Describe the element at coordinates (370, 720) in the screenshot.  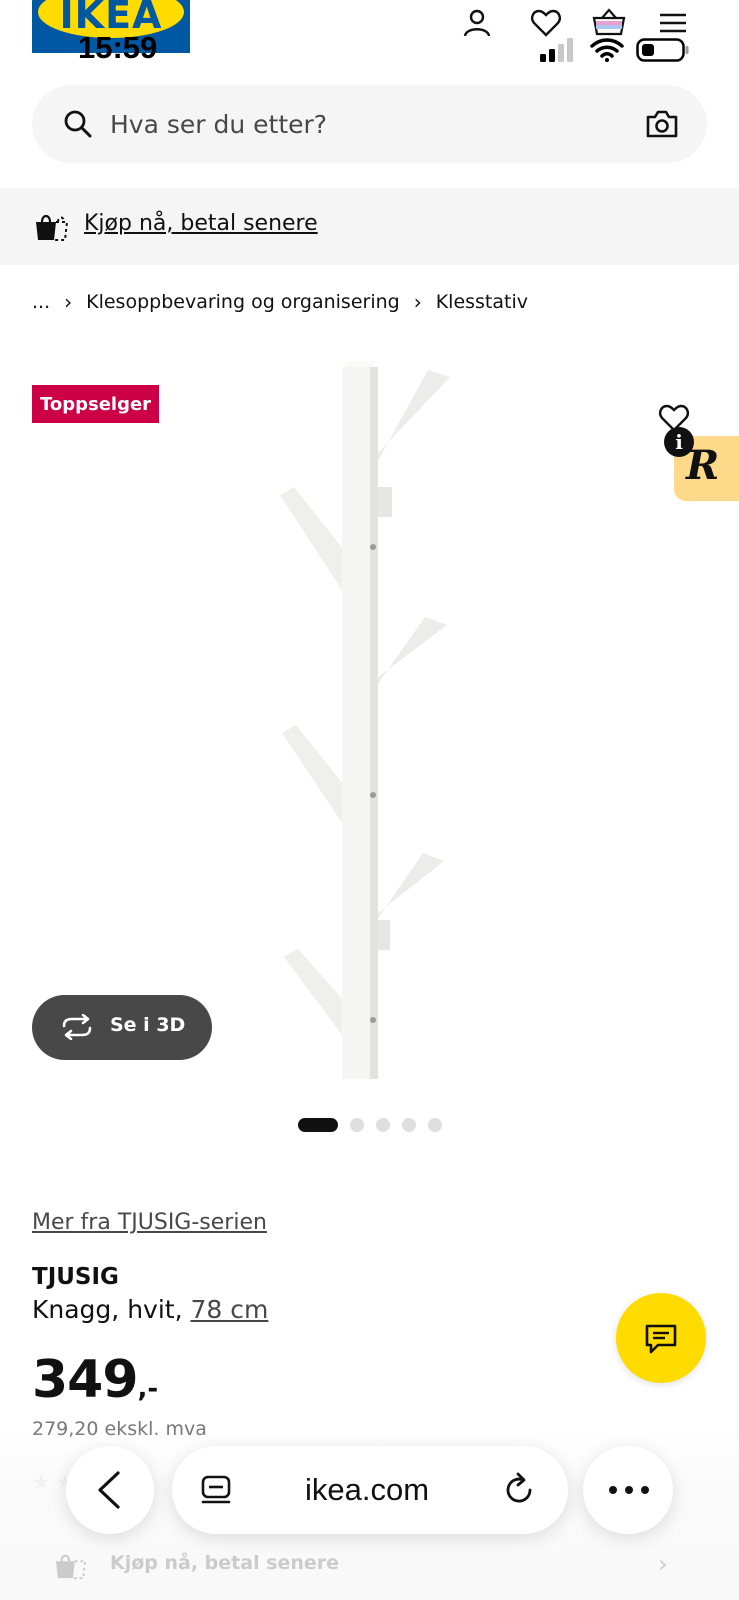
I see `product-image` at that location.